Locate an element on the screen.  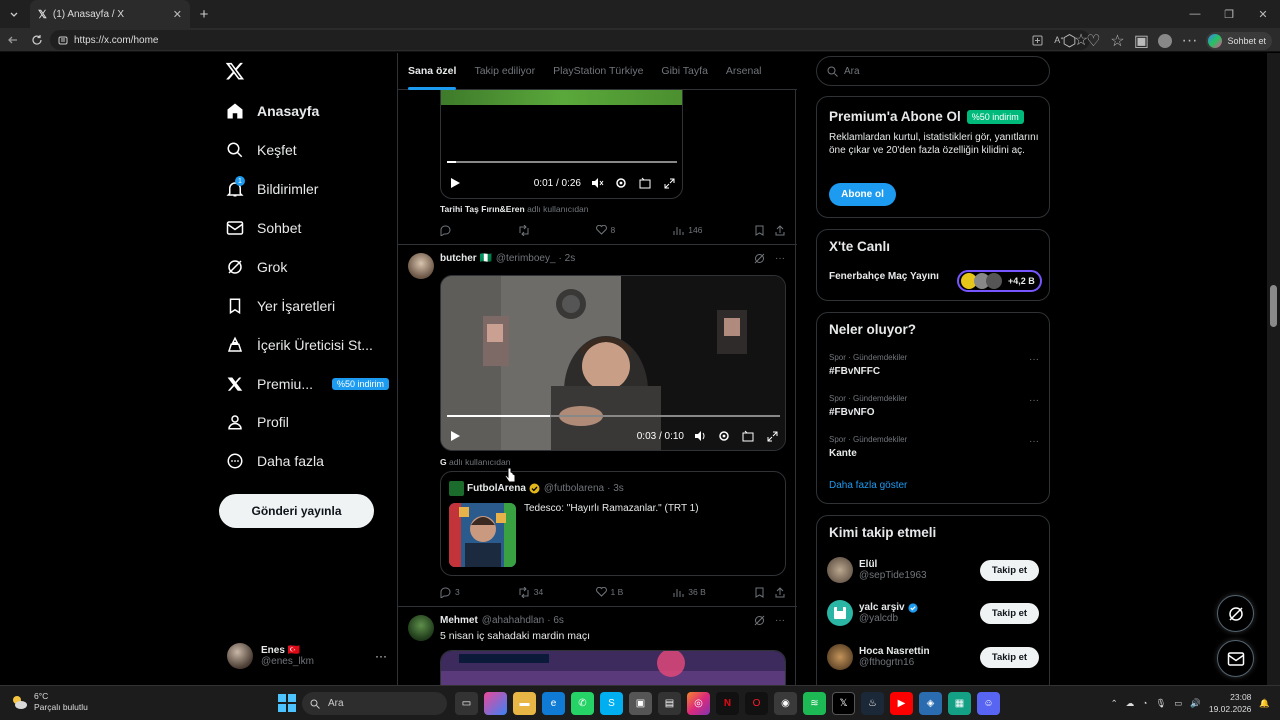
views-button: 146 is located at coordinates (714, 230).